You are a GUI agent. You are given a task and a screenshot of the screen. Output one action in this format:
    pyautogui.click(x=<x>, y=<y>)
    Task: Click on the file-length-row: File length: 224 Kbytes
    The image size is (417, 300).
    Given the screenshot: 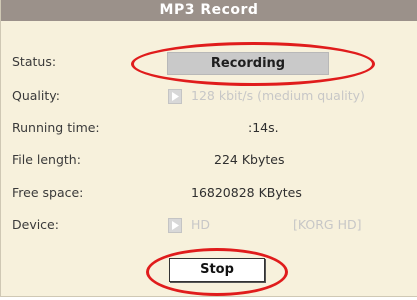 What is the action you would take?
    pyautogui.click(x=209, y=161)
    